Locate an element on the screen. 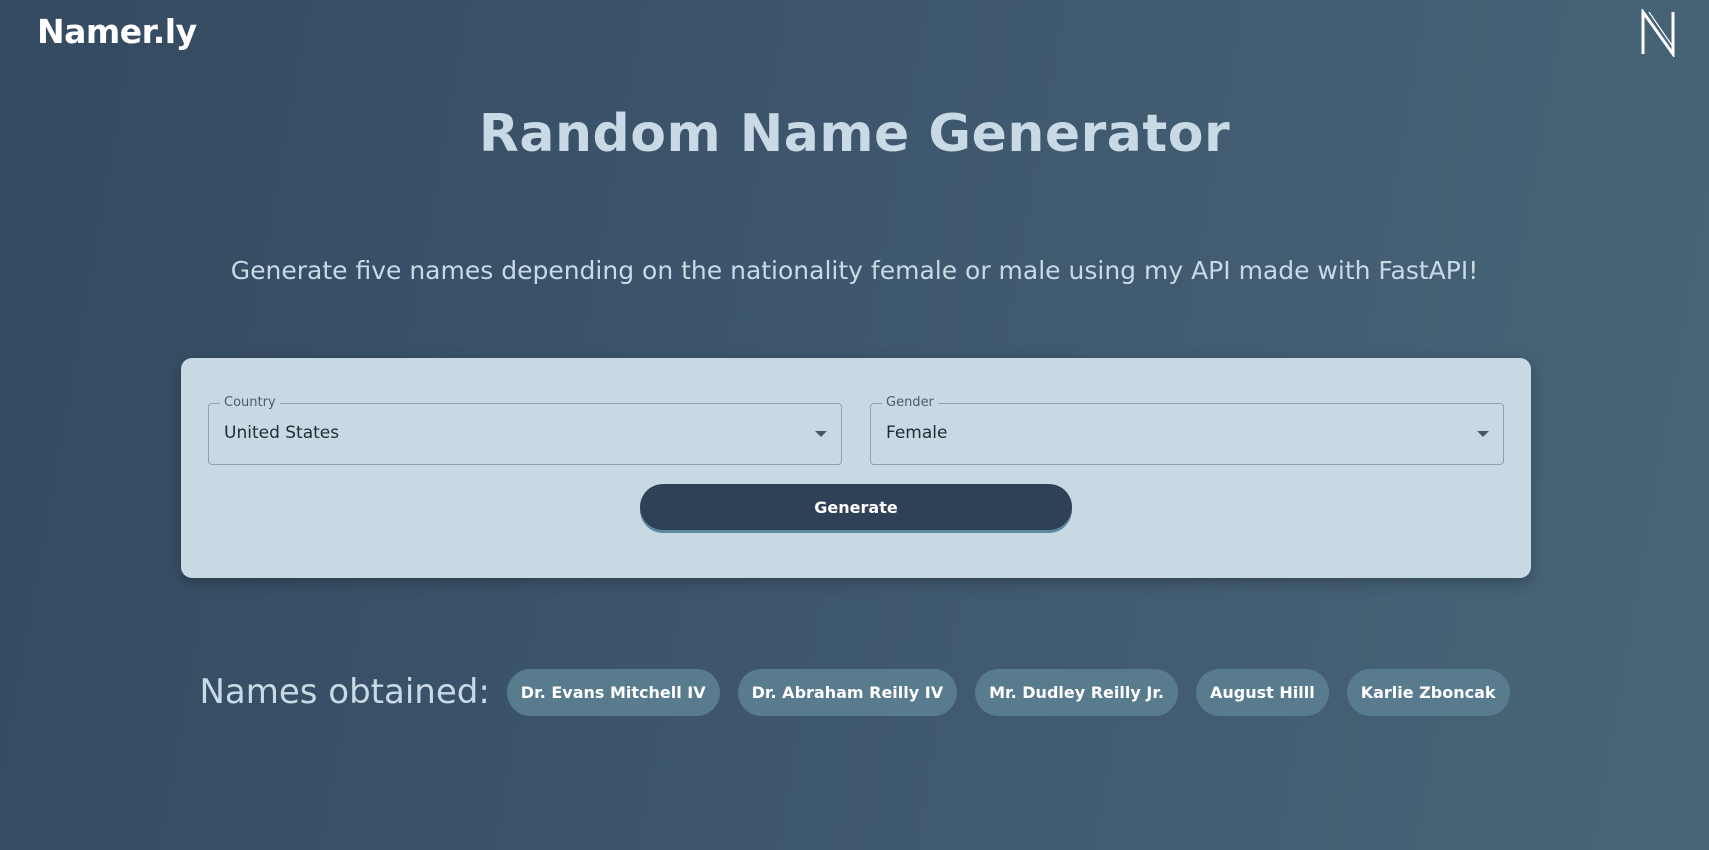  generate-button: Generate is located at coordinates (856, 507).